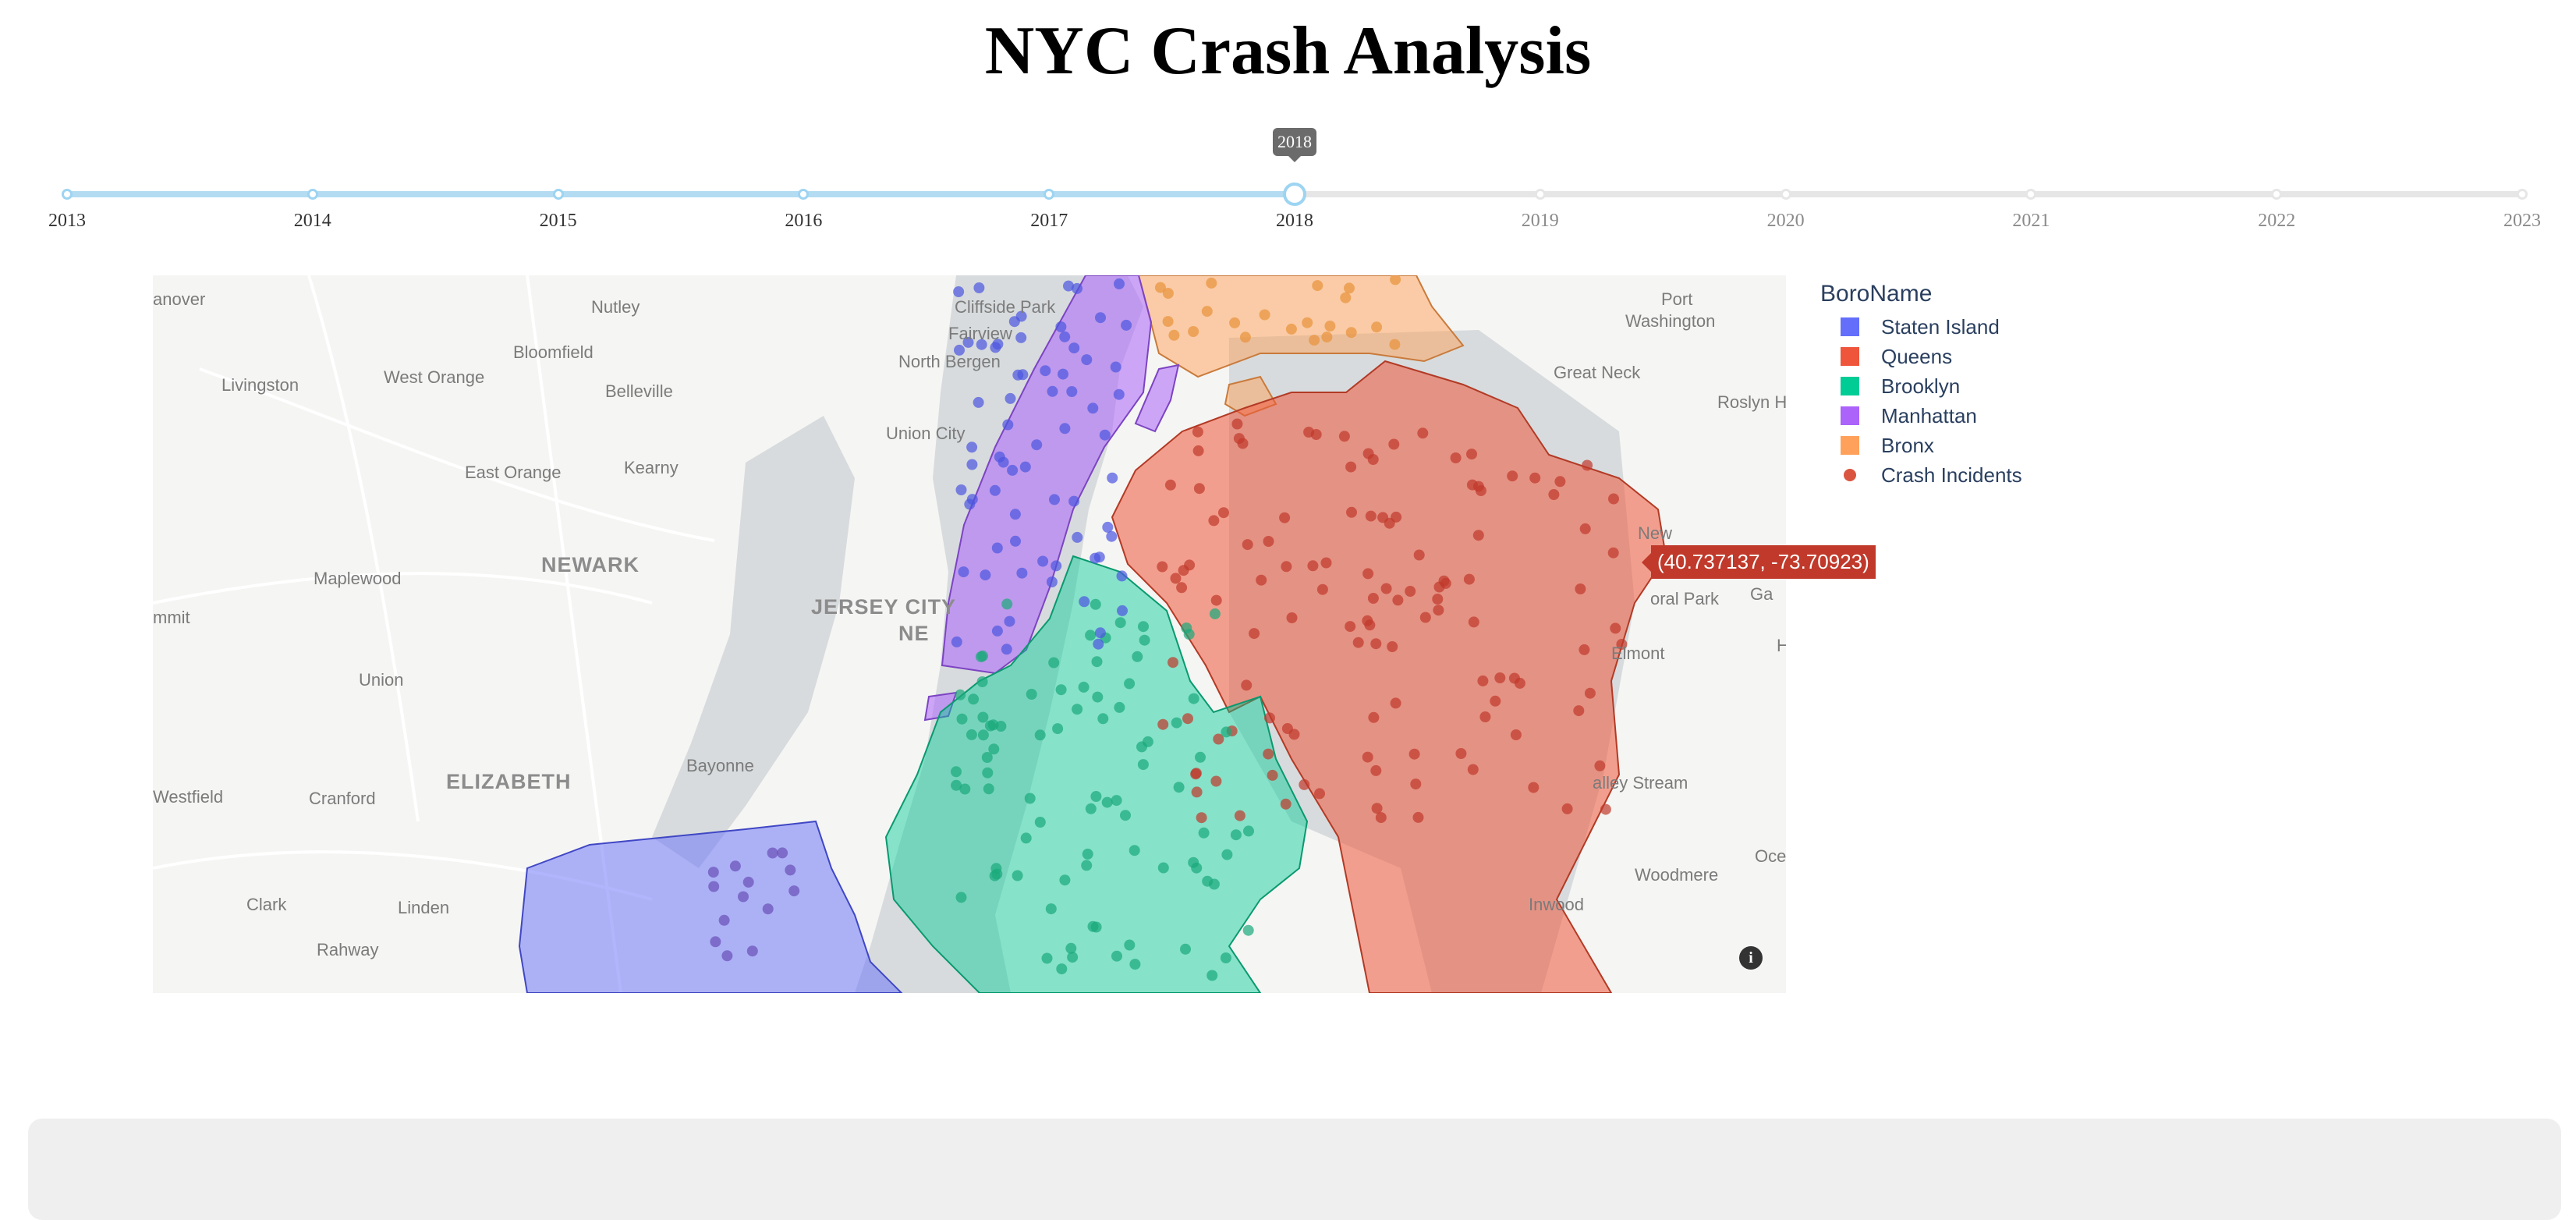  What do you see at coordinates (1049, 194) in the screenshot?
I see `slider-handle-2017` at bounding box center [1049, 194].